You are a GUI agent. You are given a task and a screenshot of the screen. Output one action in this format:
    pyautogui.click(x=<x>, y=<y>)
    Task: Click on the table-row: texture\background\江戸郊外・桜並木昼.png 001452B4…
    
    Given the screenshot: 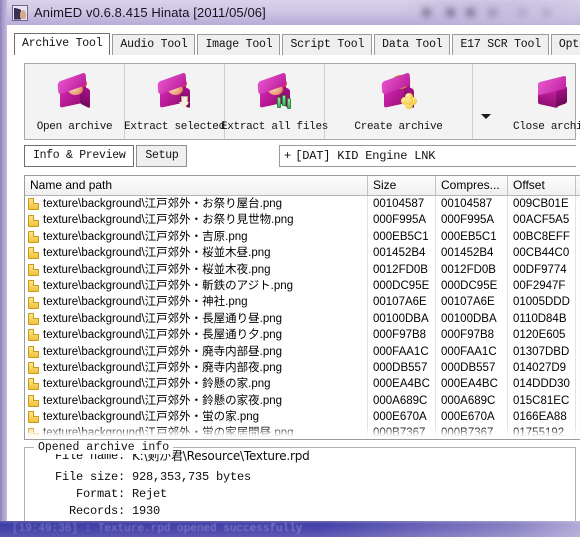 What is the action you would take?
    pyautogui.click(x=302, y=253)
    